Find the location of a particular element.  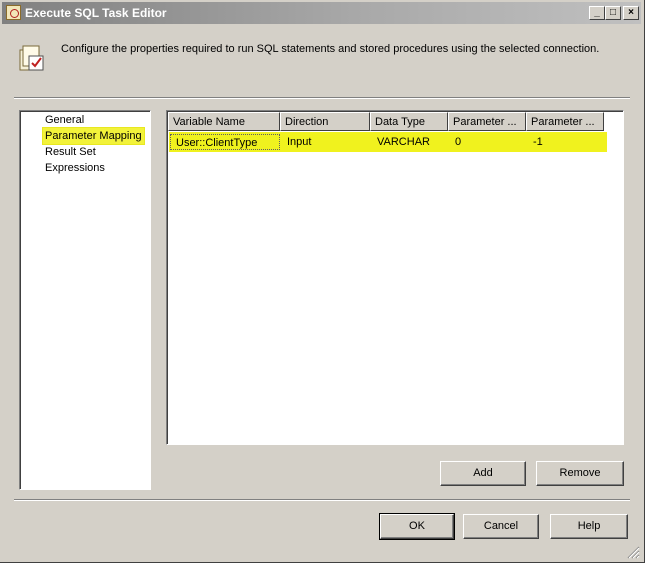

close-button: × is located at coordinates (631, 13).